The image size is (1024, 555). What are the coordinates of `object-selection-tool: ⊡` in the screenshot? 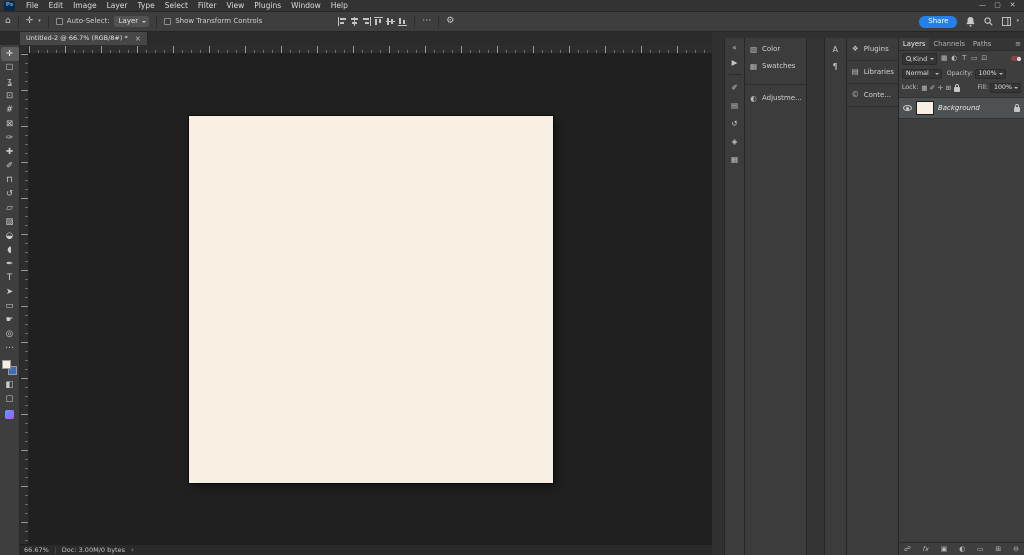 It's located at (10, 96).